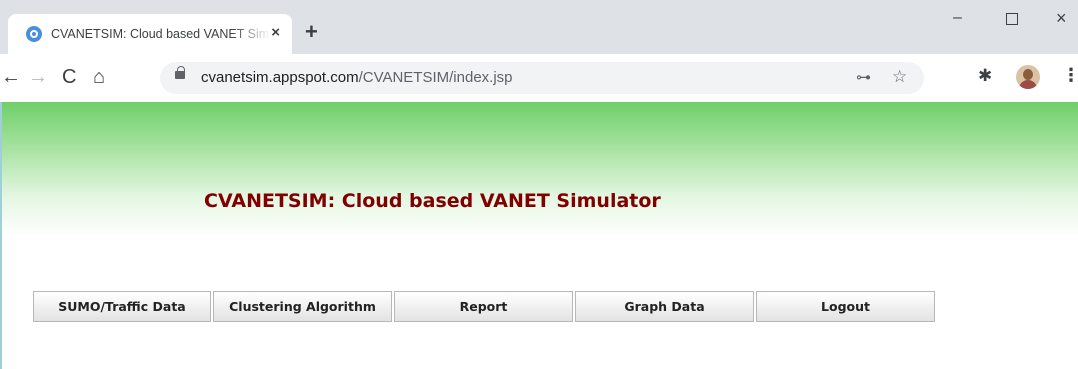 The height and width of the screenshot is (369, 1078). What do you see at coordinates (11, 77) in the screenshot?
I see `back-arrow-icon: ←` at bounding box center [11, 77].